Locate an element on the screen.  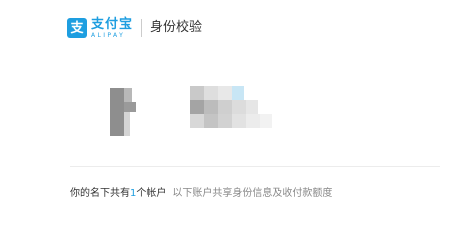
alipay-logo-text: 支付宝 ALIPAY is located at coordinates (112, 28).